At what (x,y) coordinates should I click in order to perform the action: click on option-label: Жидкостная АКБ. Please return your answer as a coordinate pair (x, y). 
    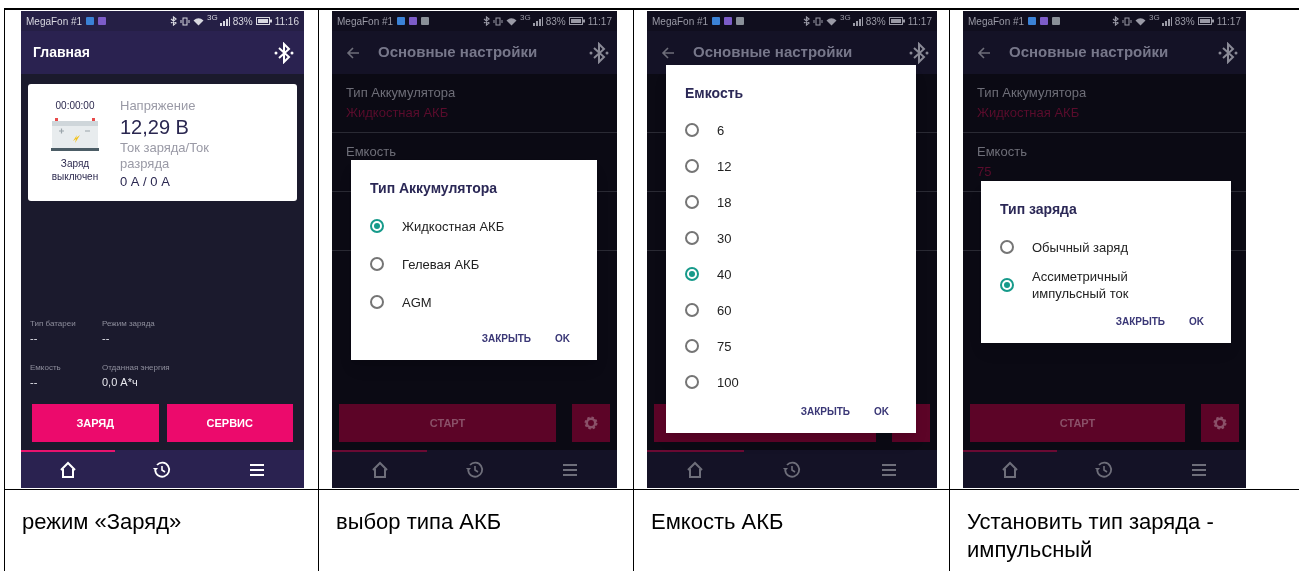
    Looking at the image, I should click on (454, 226).